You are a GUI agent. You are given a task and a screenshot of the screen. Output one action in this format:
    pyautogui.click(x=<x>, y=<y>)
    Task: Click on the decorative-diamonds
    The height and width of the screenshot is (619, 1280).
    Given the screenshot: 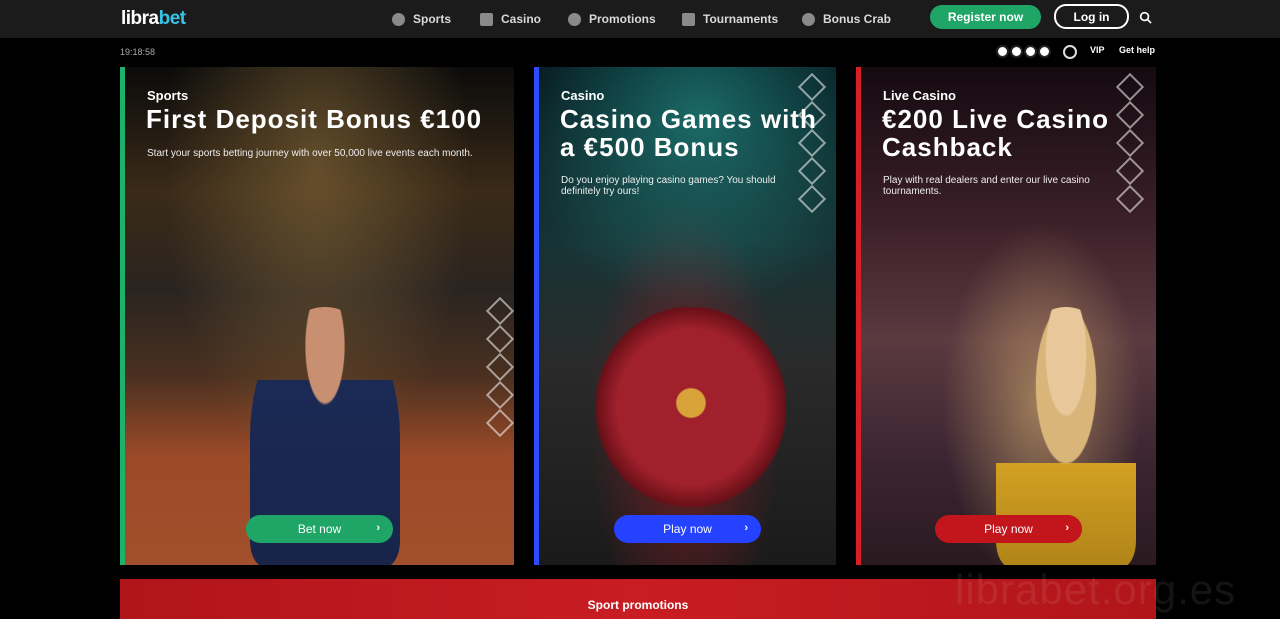 What is the action you would take?
    pyautogui.click(x=499, y=367)
    